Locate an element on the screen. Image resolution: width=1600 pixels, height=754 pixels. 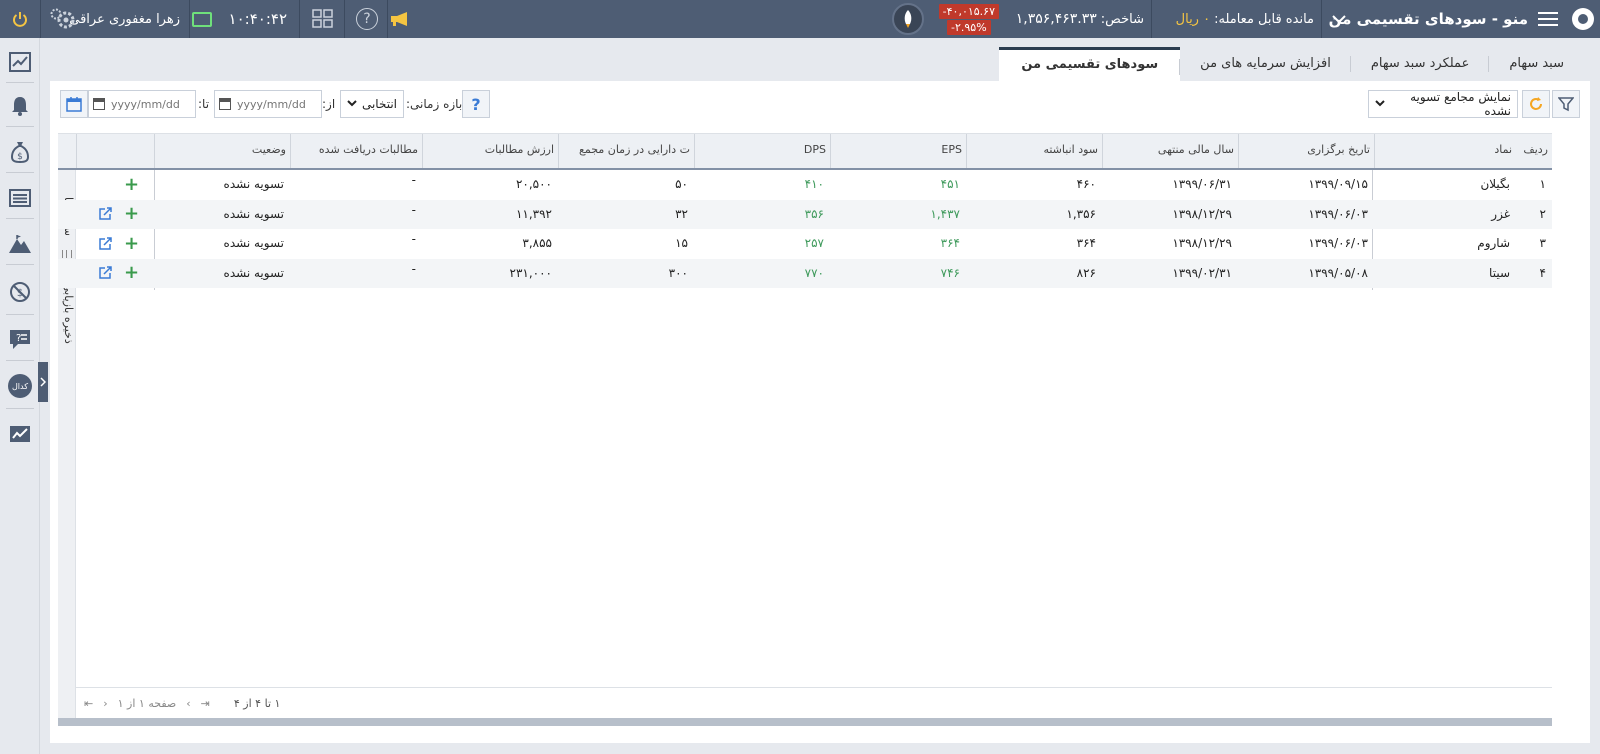
tab-my-capital-increases: افزایش سرمایه های من is located at coordinates (1265, 64).